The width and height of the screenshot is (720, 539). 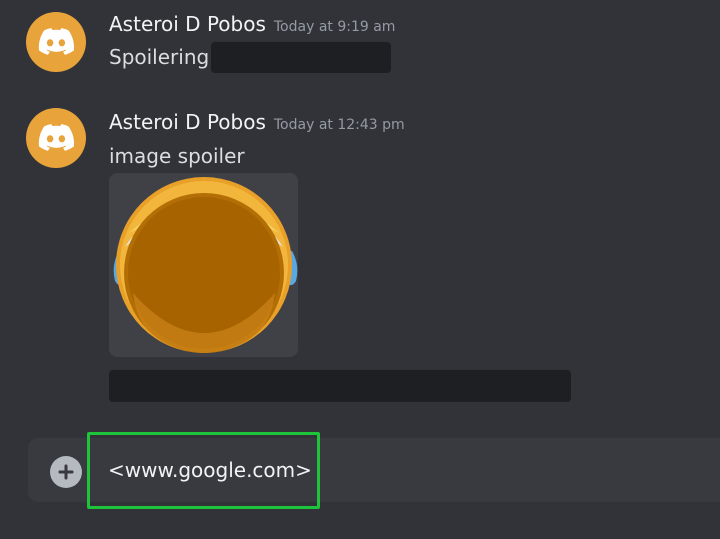 I want to click on image-attachment, so click(x=203, y=265).